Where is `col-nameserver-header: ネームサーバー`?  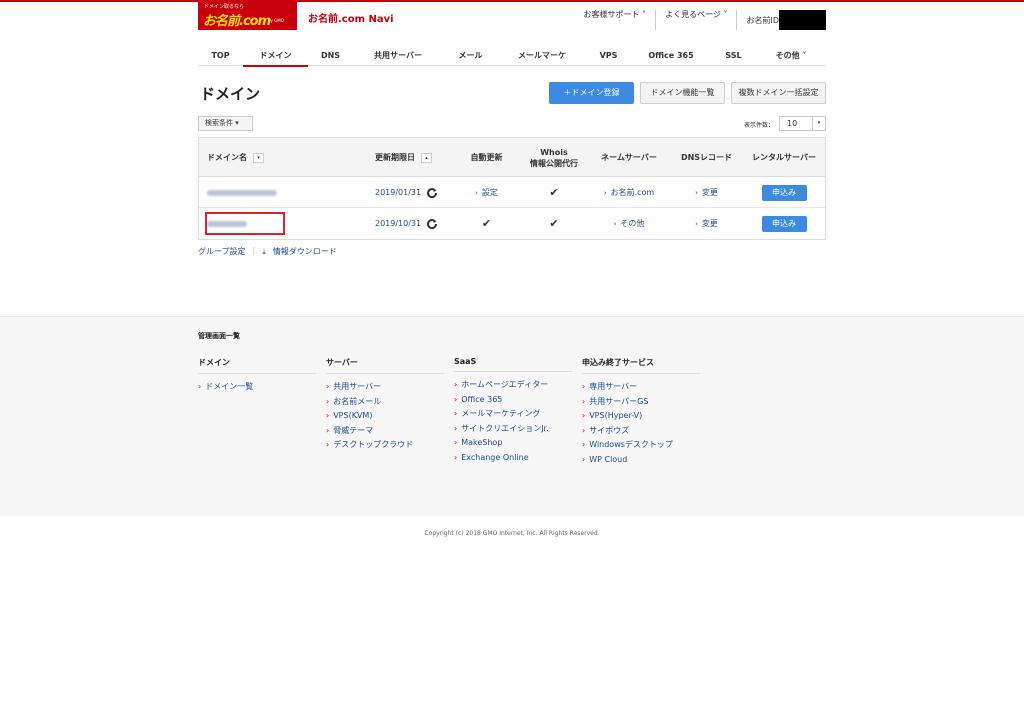
col-nameserver-header: ネームサーバー is located at coordinates (629, 157).